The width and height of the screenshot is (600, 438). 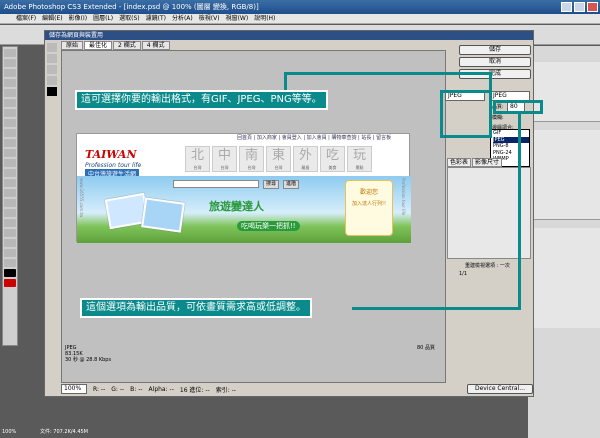 What do you see at coordinates (359, 159) in the screenshot?
I see `category-fun: 玩景點` at bounding box center [359, 159].